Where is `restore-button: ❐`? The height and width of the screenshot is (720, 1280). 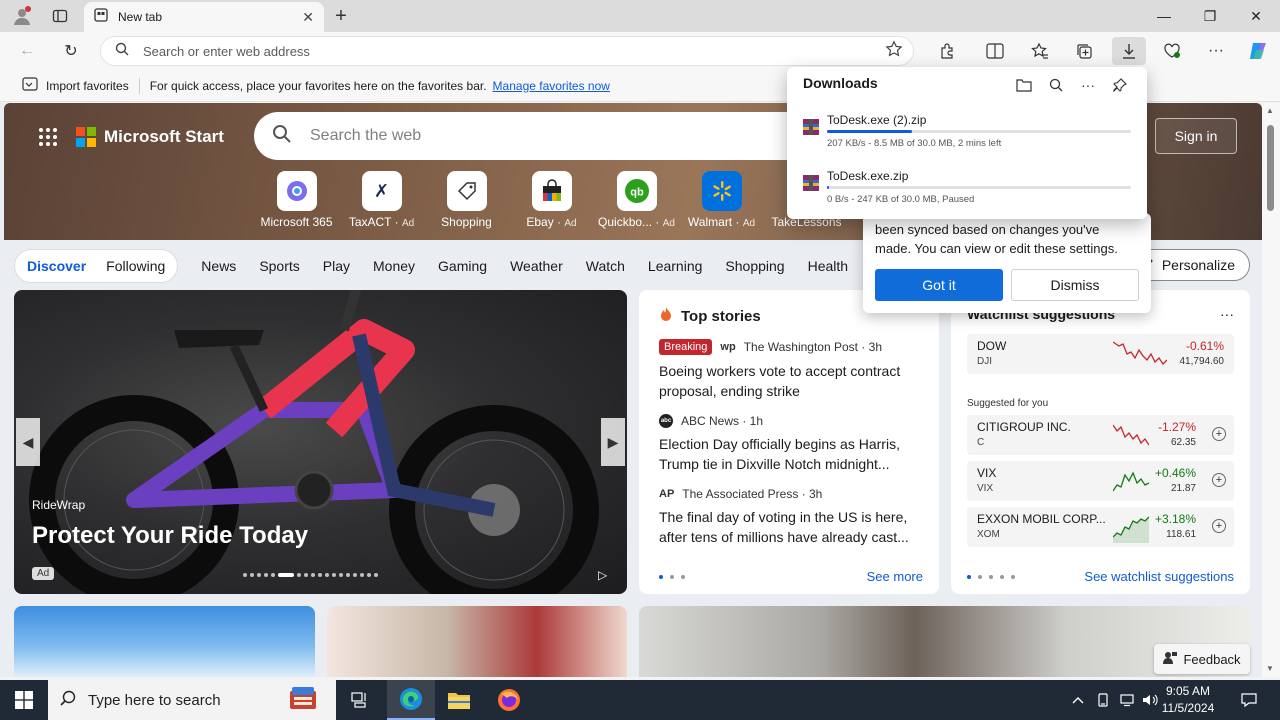
restore-button: ❐ is located at coordinates (1210, 16).